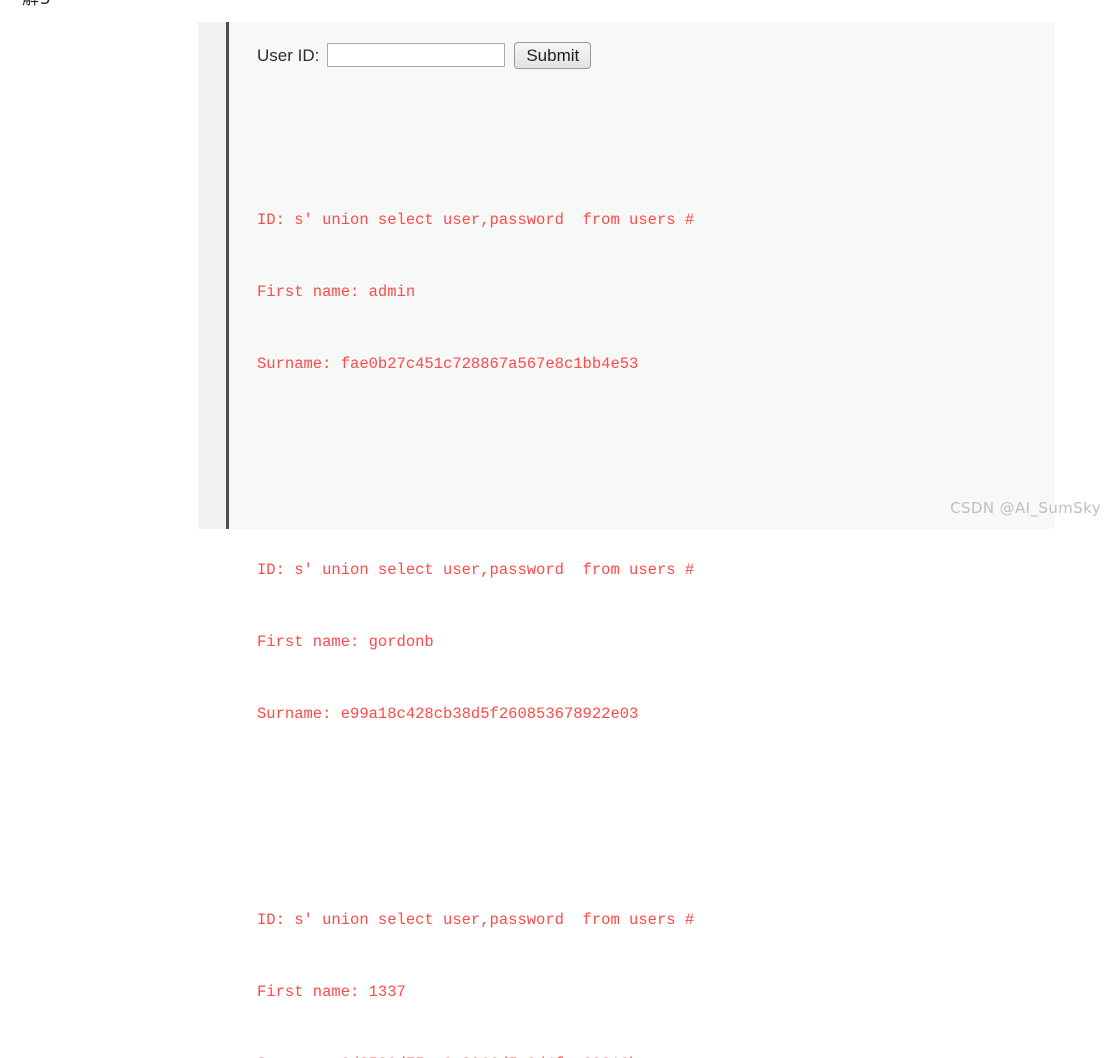  What do you see at coordinates (288, 55) in the screenshot?
I see `user-id-label: User ID:` at bounding box center [288, 55].